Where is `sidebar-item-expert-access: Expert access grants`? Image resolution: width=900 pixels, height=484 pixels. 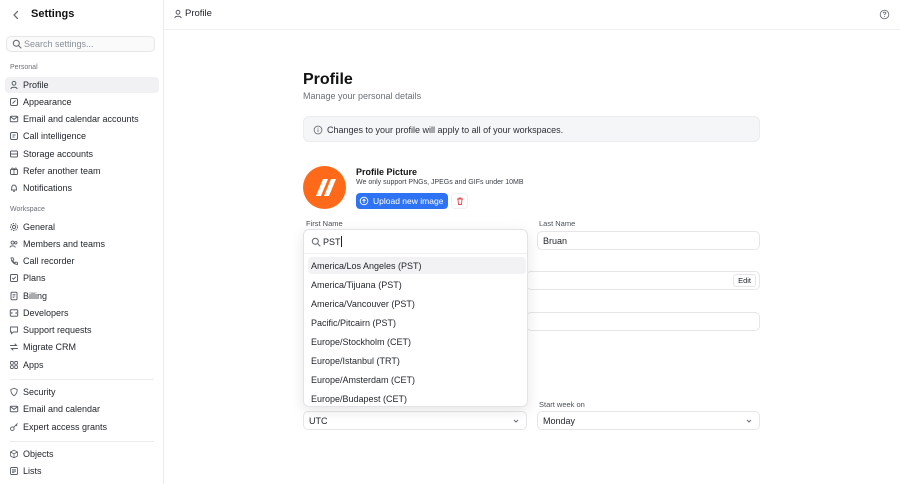
sidebar-item-expert-access: Expert access grants is located at coordinates (82, 427).